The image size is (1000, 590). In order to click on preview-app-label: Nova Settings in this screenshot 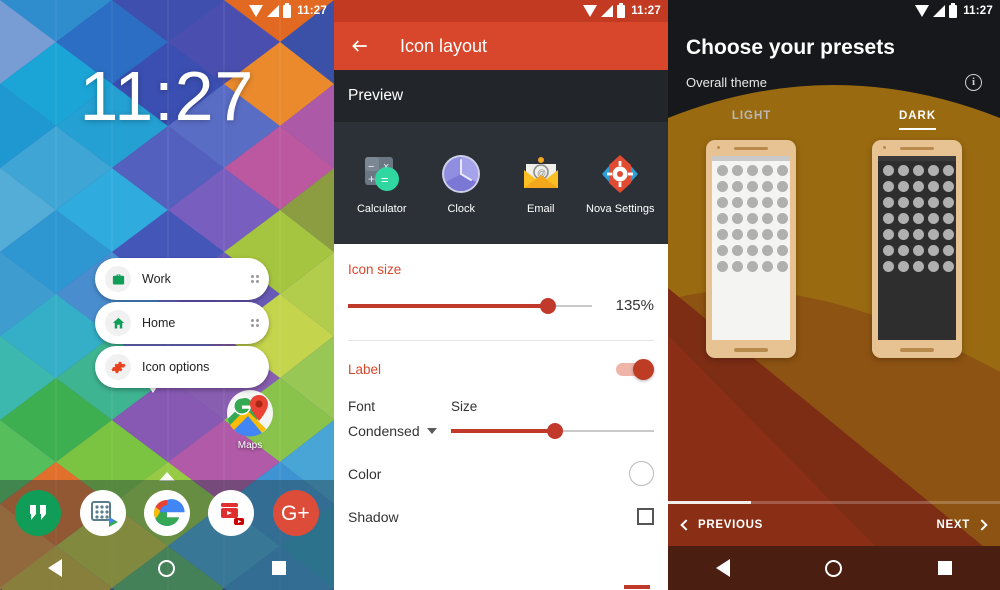, I will do `click(620, 208)`.